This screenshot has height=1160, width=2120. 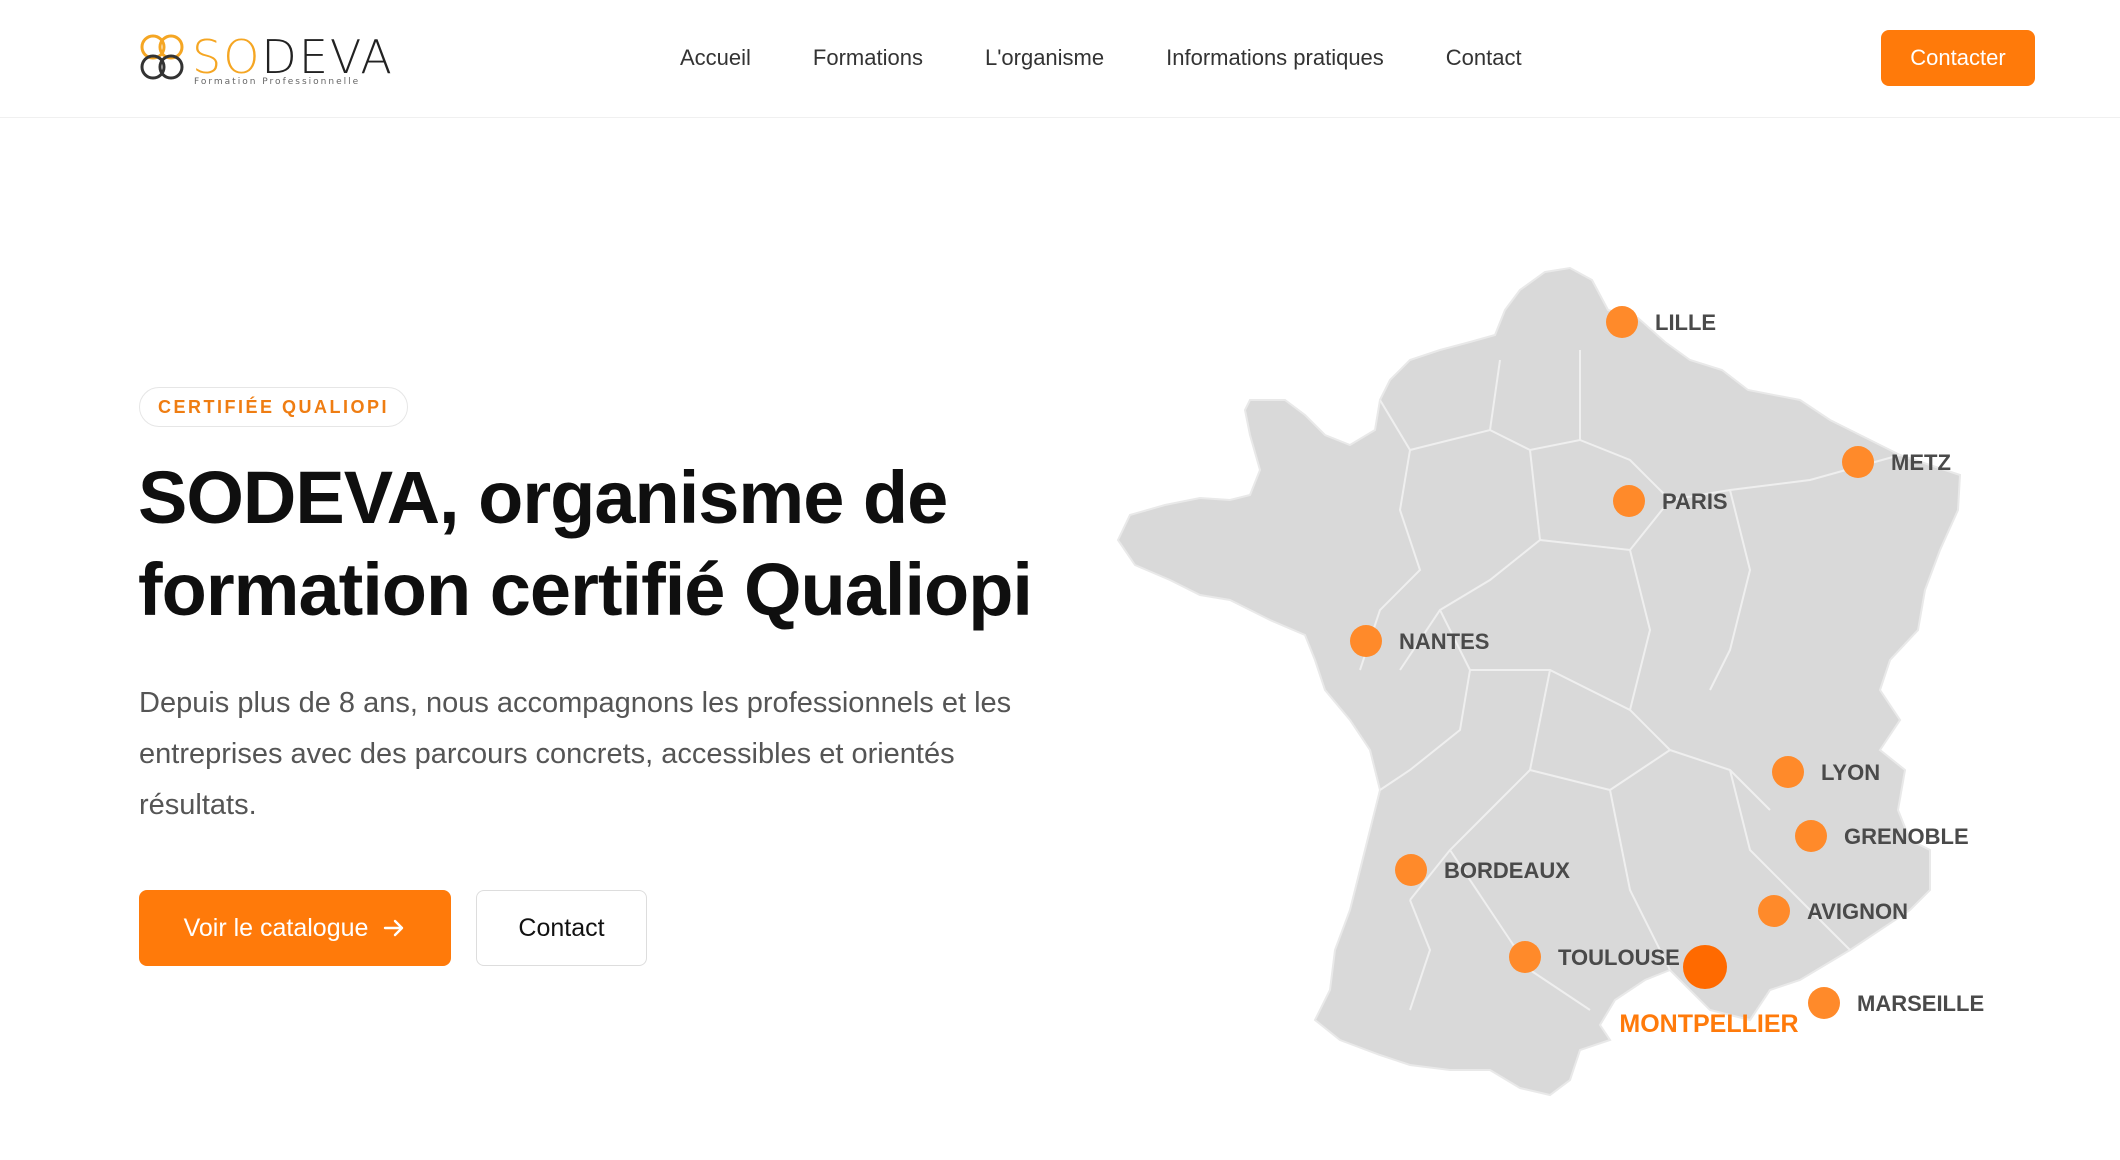 What do you see at coordinates (1708, 1024) in the screenshot?
I see `city-label-montpellier: MONTPELLIER` at bounding box center [1708, 1024].